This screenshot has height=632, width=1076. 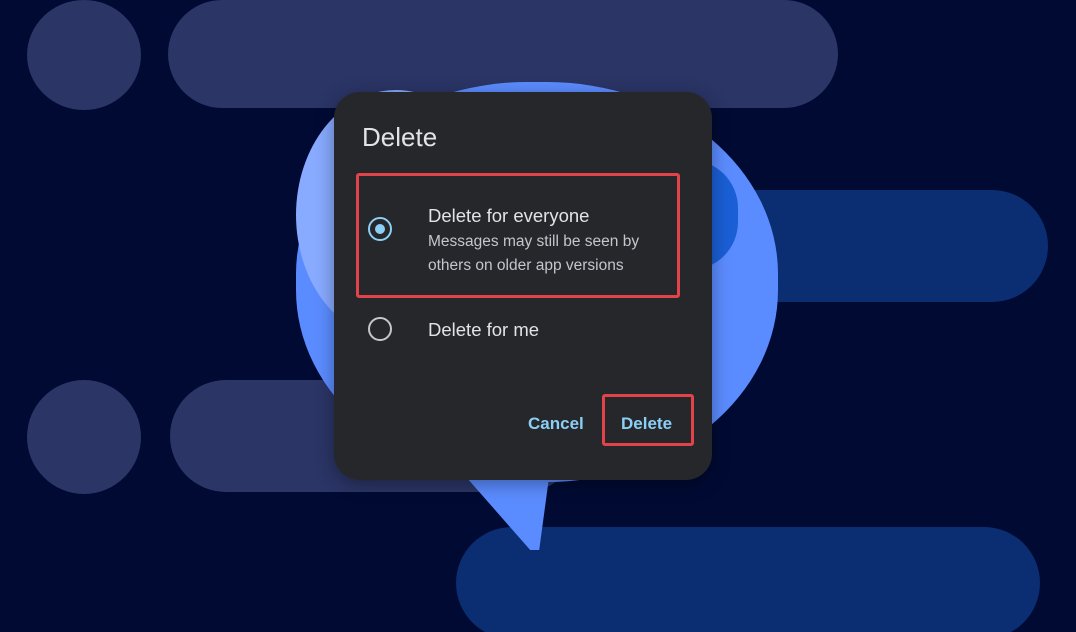 I want to click on cancel-button: Cancel, so click(x=556, y=424).